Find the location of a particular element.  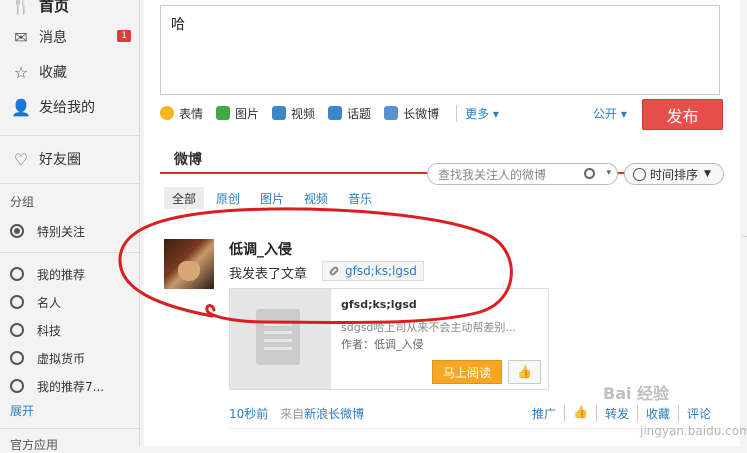

post-meta: 10秒前 来自新浪长微博 is located at coordinates (296, 413).